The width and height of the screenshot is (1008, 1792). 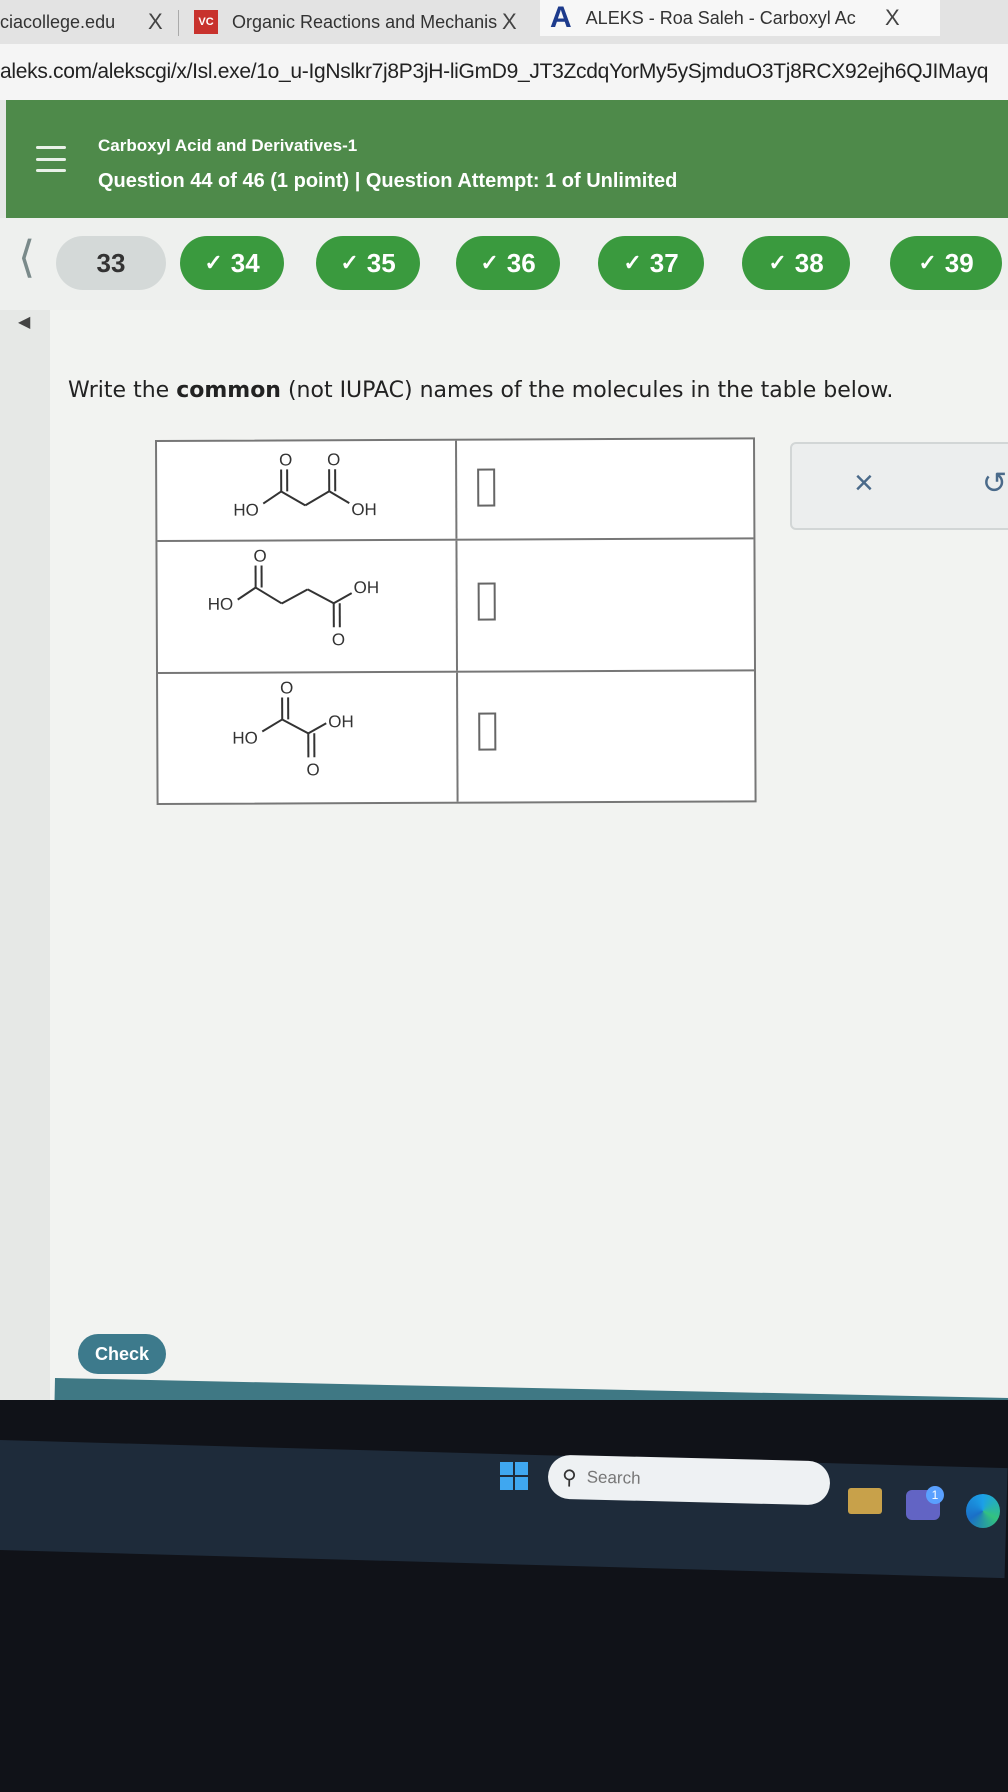 I want to click on browser-tab-college: ciacollege.edu X, so click(x=89, y=22).